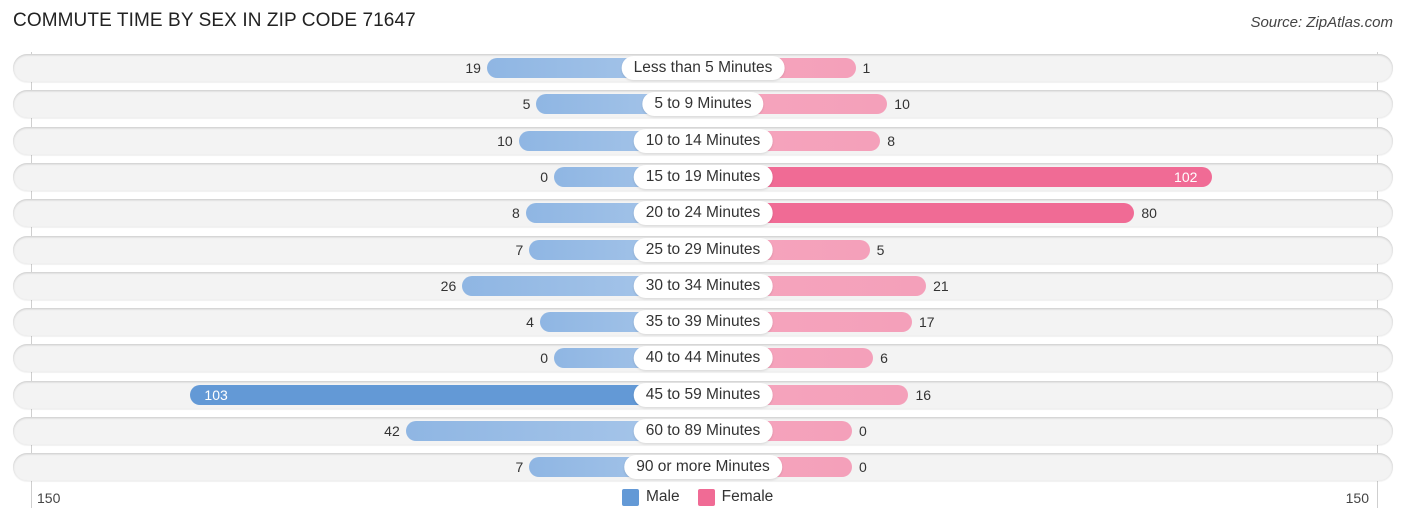  I want to click on value-label-female: 5, so click(880, 249).